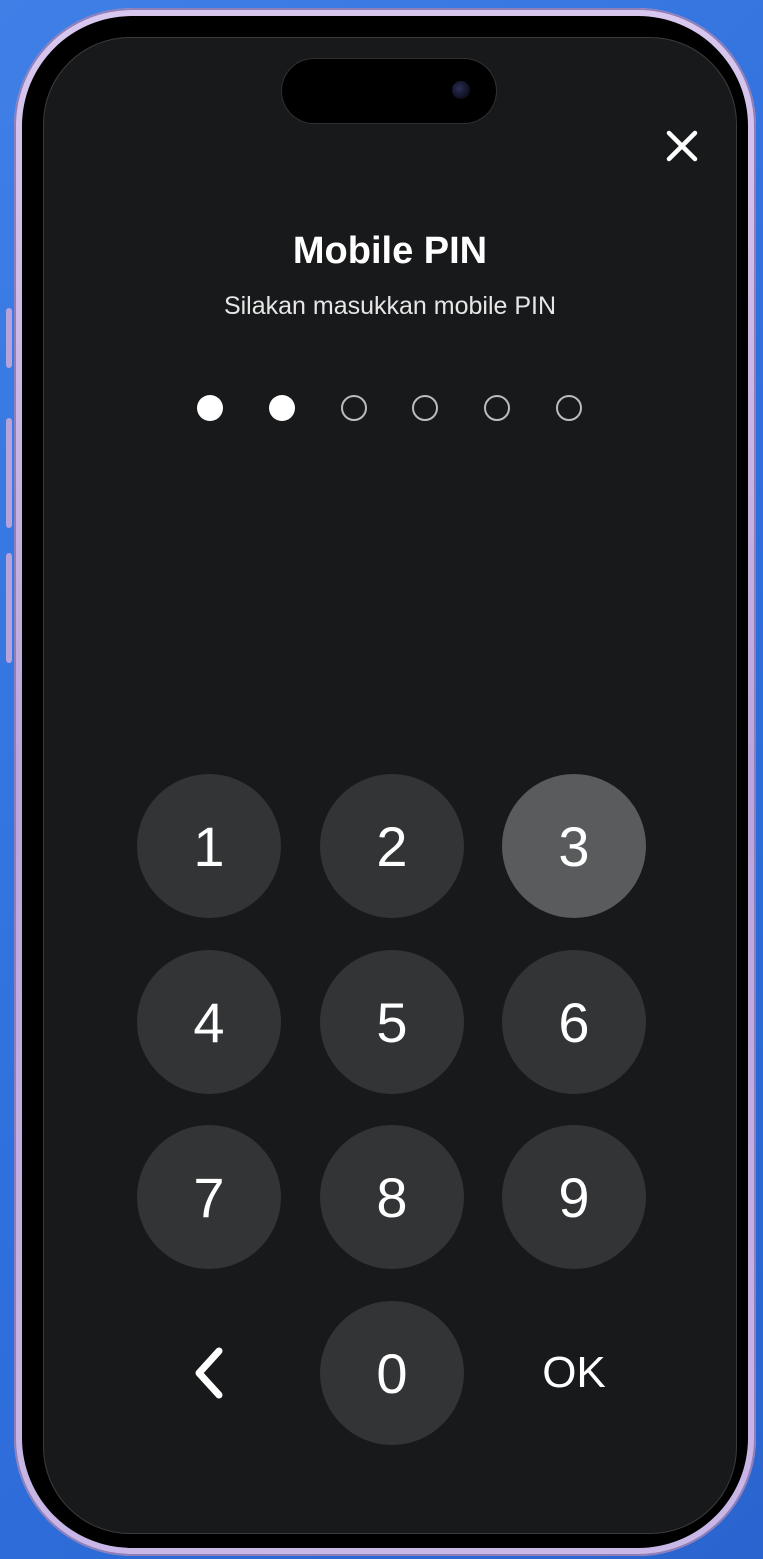  What do you see at coordinates (574, 1197) in the screenshot?
I see `key-9: 9` at bounding box center [574, 1197].